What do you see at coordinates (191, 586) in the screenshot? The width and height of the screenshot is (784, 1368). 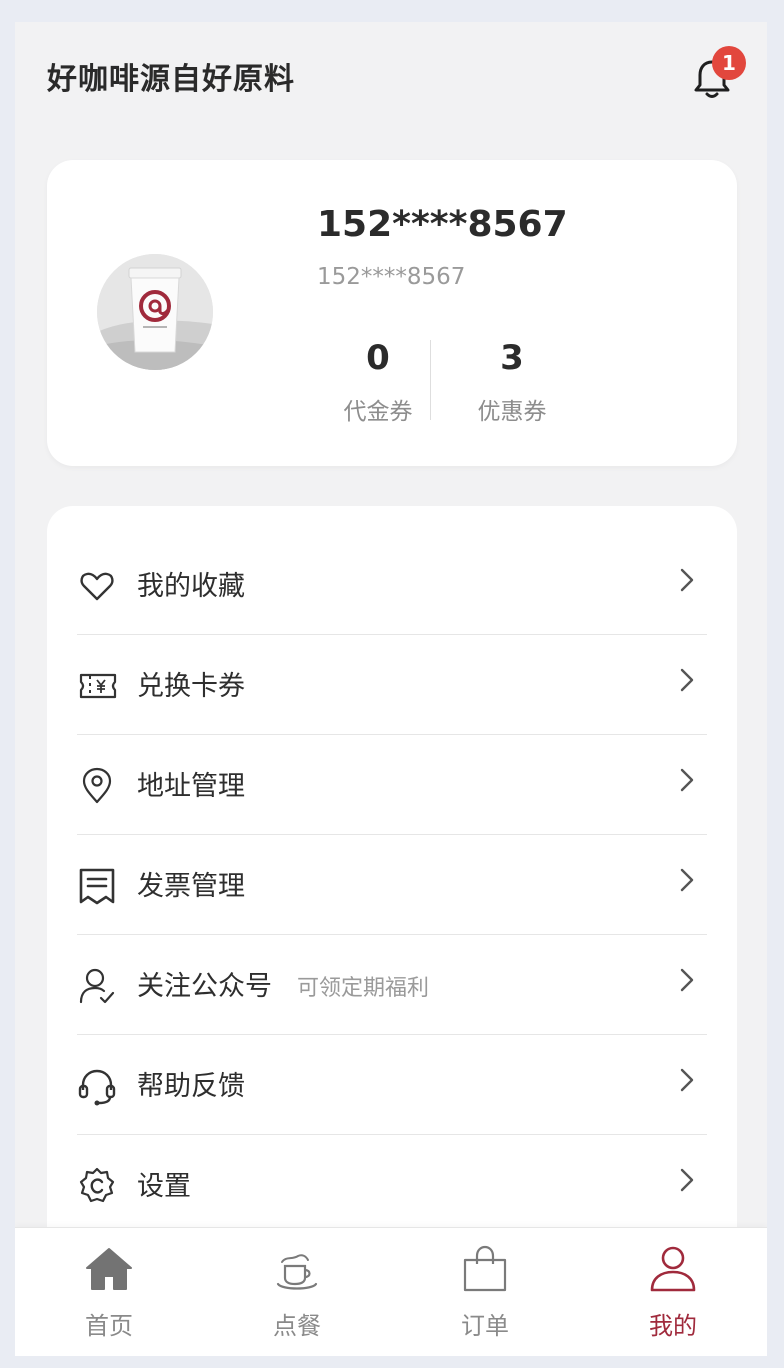 I see `menu-item-label: 我的收藏` at bounding box center [191, 586].